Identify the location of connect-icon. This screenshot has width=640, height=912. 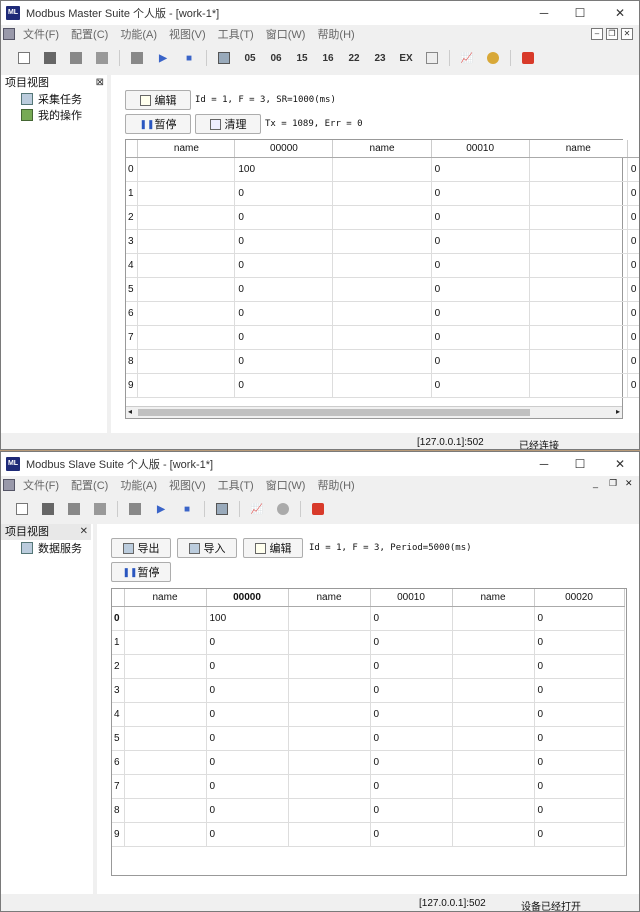
(135, 509).